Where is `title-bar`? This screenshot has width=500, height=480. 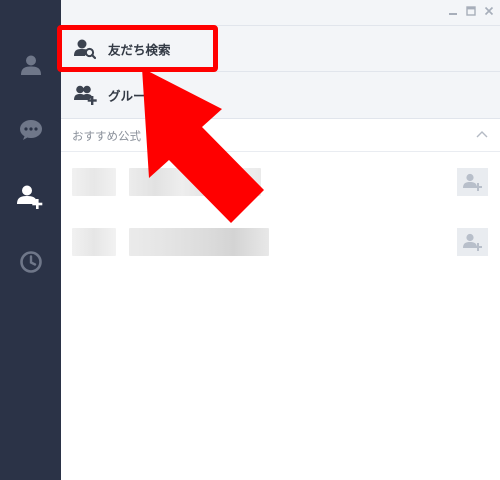
title-bar is located at coordinates (280, 13).